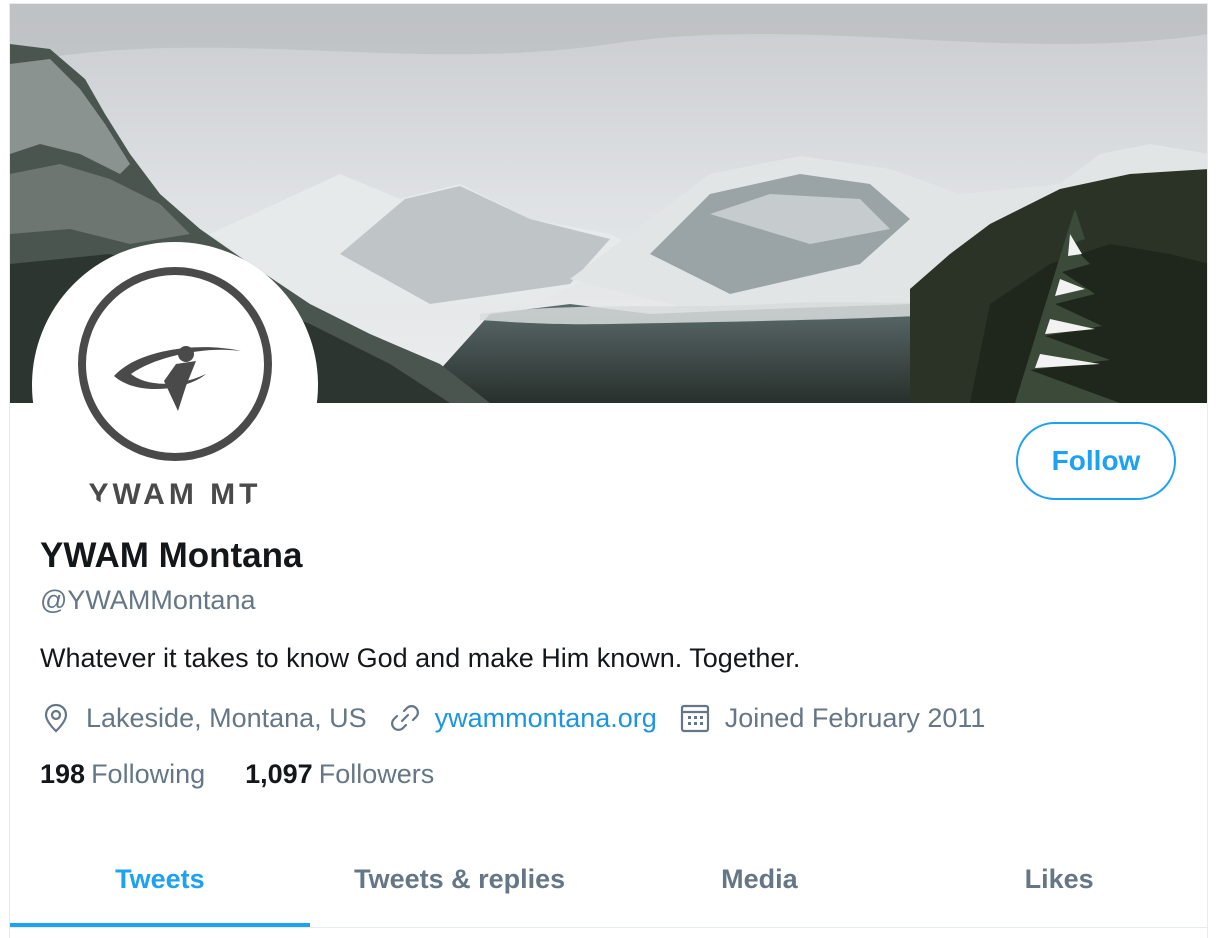 The image size is (1232, 938). I want to click on tab-tweets-replies: Tweets & replies, so click(460, 879).